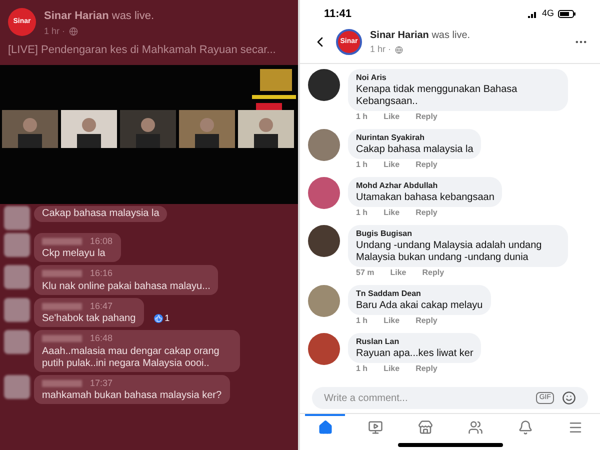 The width and height of the screenshot is (600, 450). I want to click on group-icon, so click(475, 427).